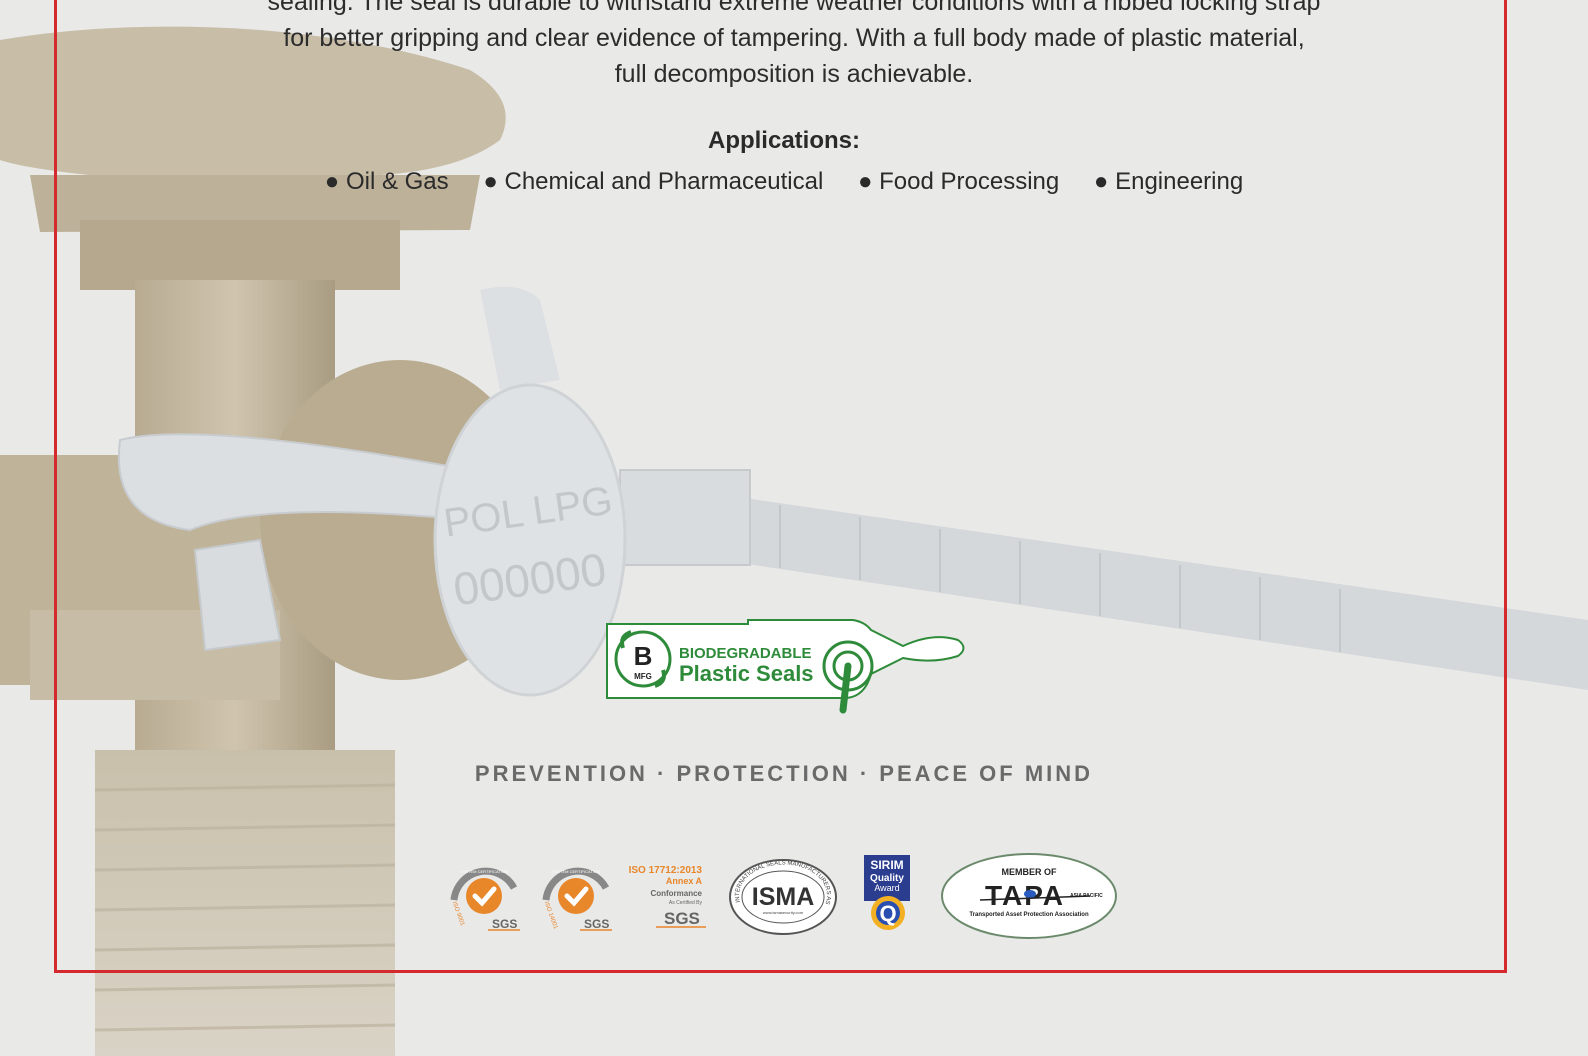  Describe the element at coordinates (684, 881) in the screenshot. I see `iso-line-2: Annex A` at that location.